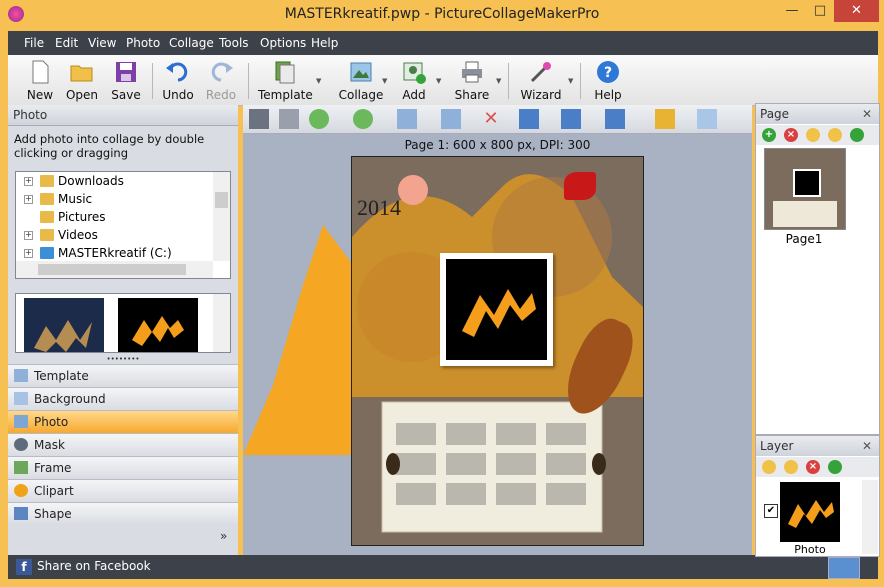 This screenshot has width=884, height=587. What do you see at coordinates (451, 119) in the screenshot?
I see `rotate-left-icon` at bounding box center [451, 119].